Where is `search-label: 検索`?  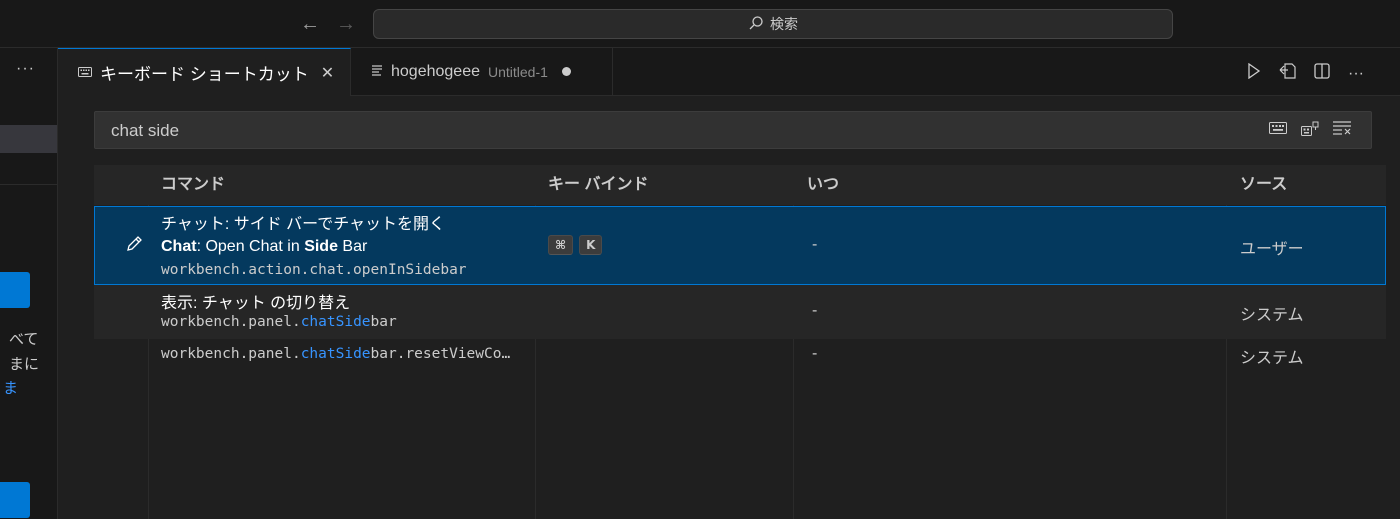
search-label: 検索 is located at coordinates (784, 24).